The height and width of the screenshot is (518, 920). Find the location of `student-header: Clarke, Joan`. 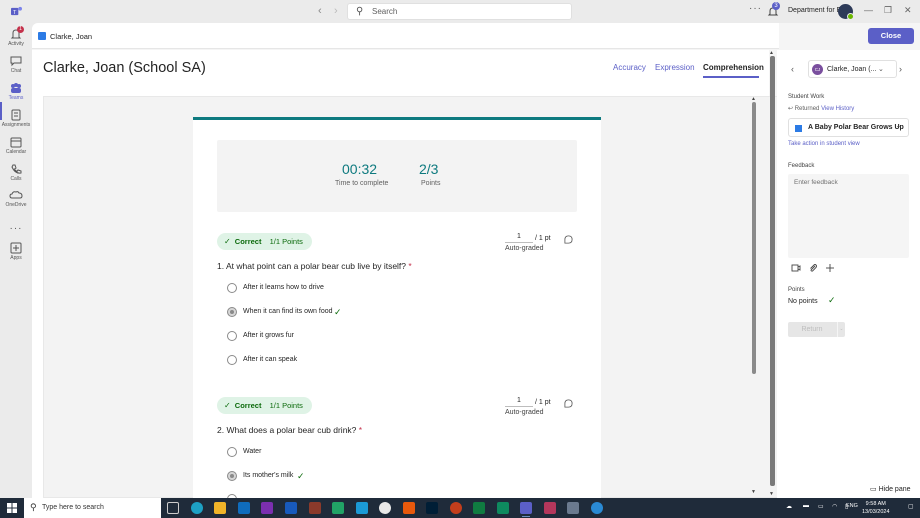

student-header: Clarke, Joan is located at coordinates (405, 36).